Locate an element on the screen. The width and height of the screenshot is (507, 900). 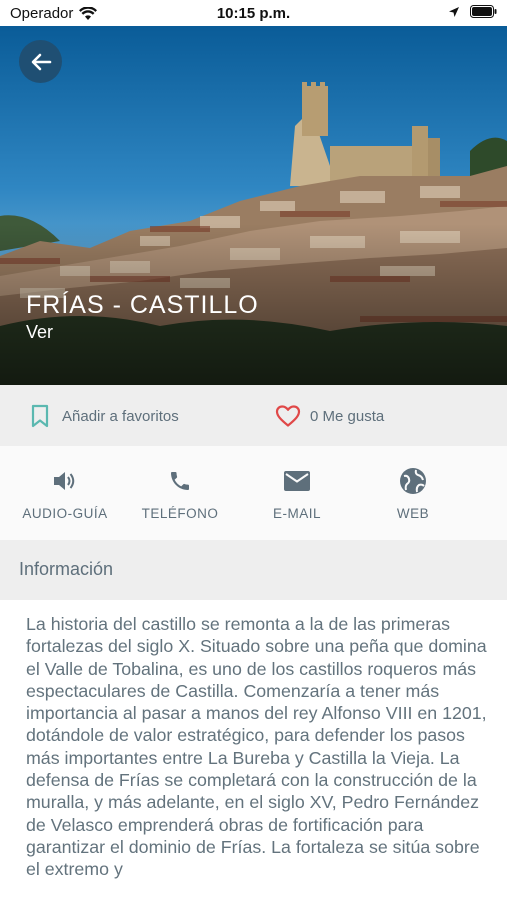
email-button: E-MAIL is located at coordinates (297, 493).